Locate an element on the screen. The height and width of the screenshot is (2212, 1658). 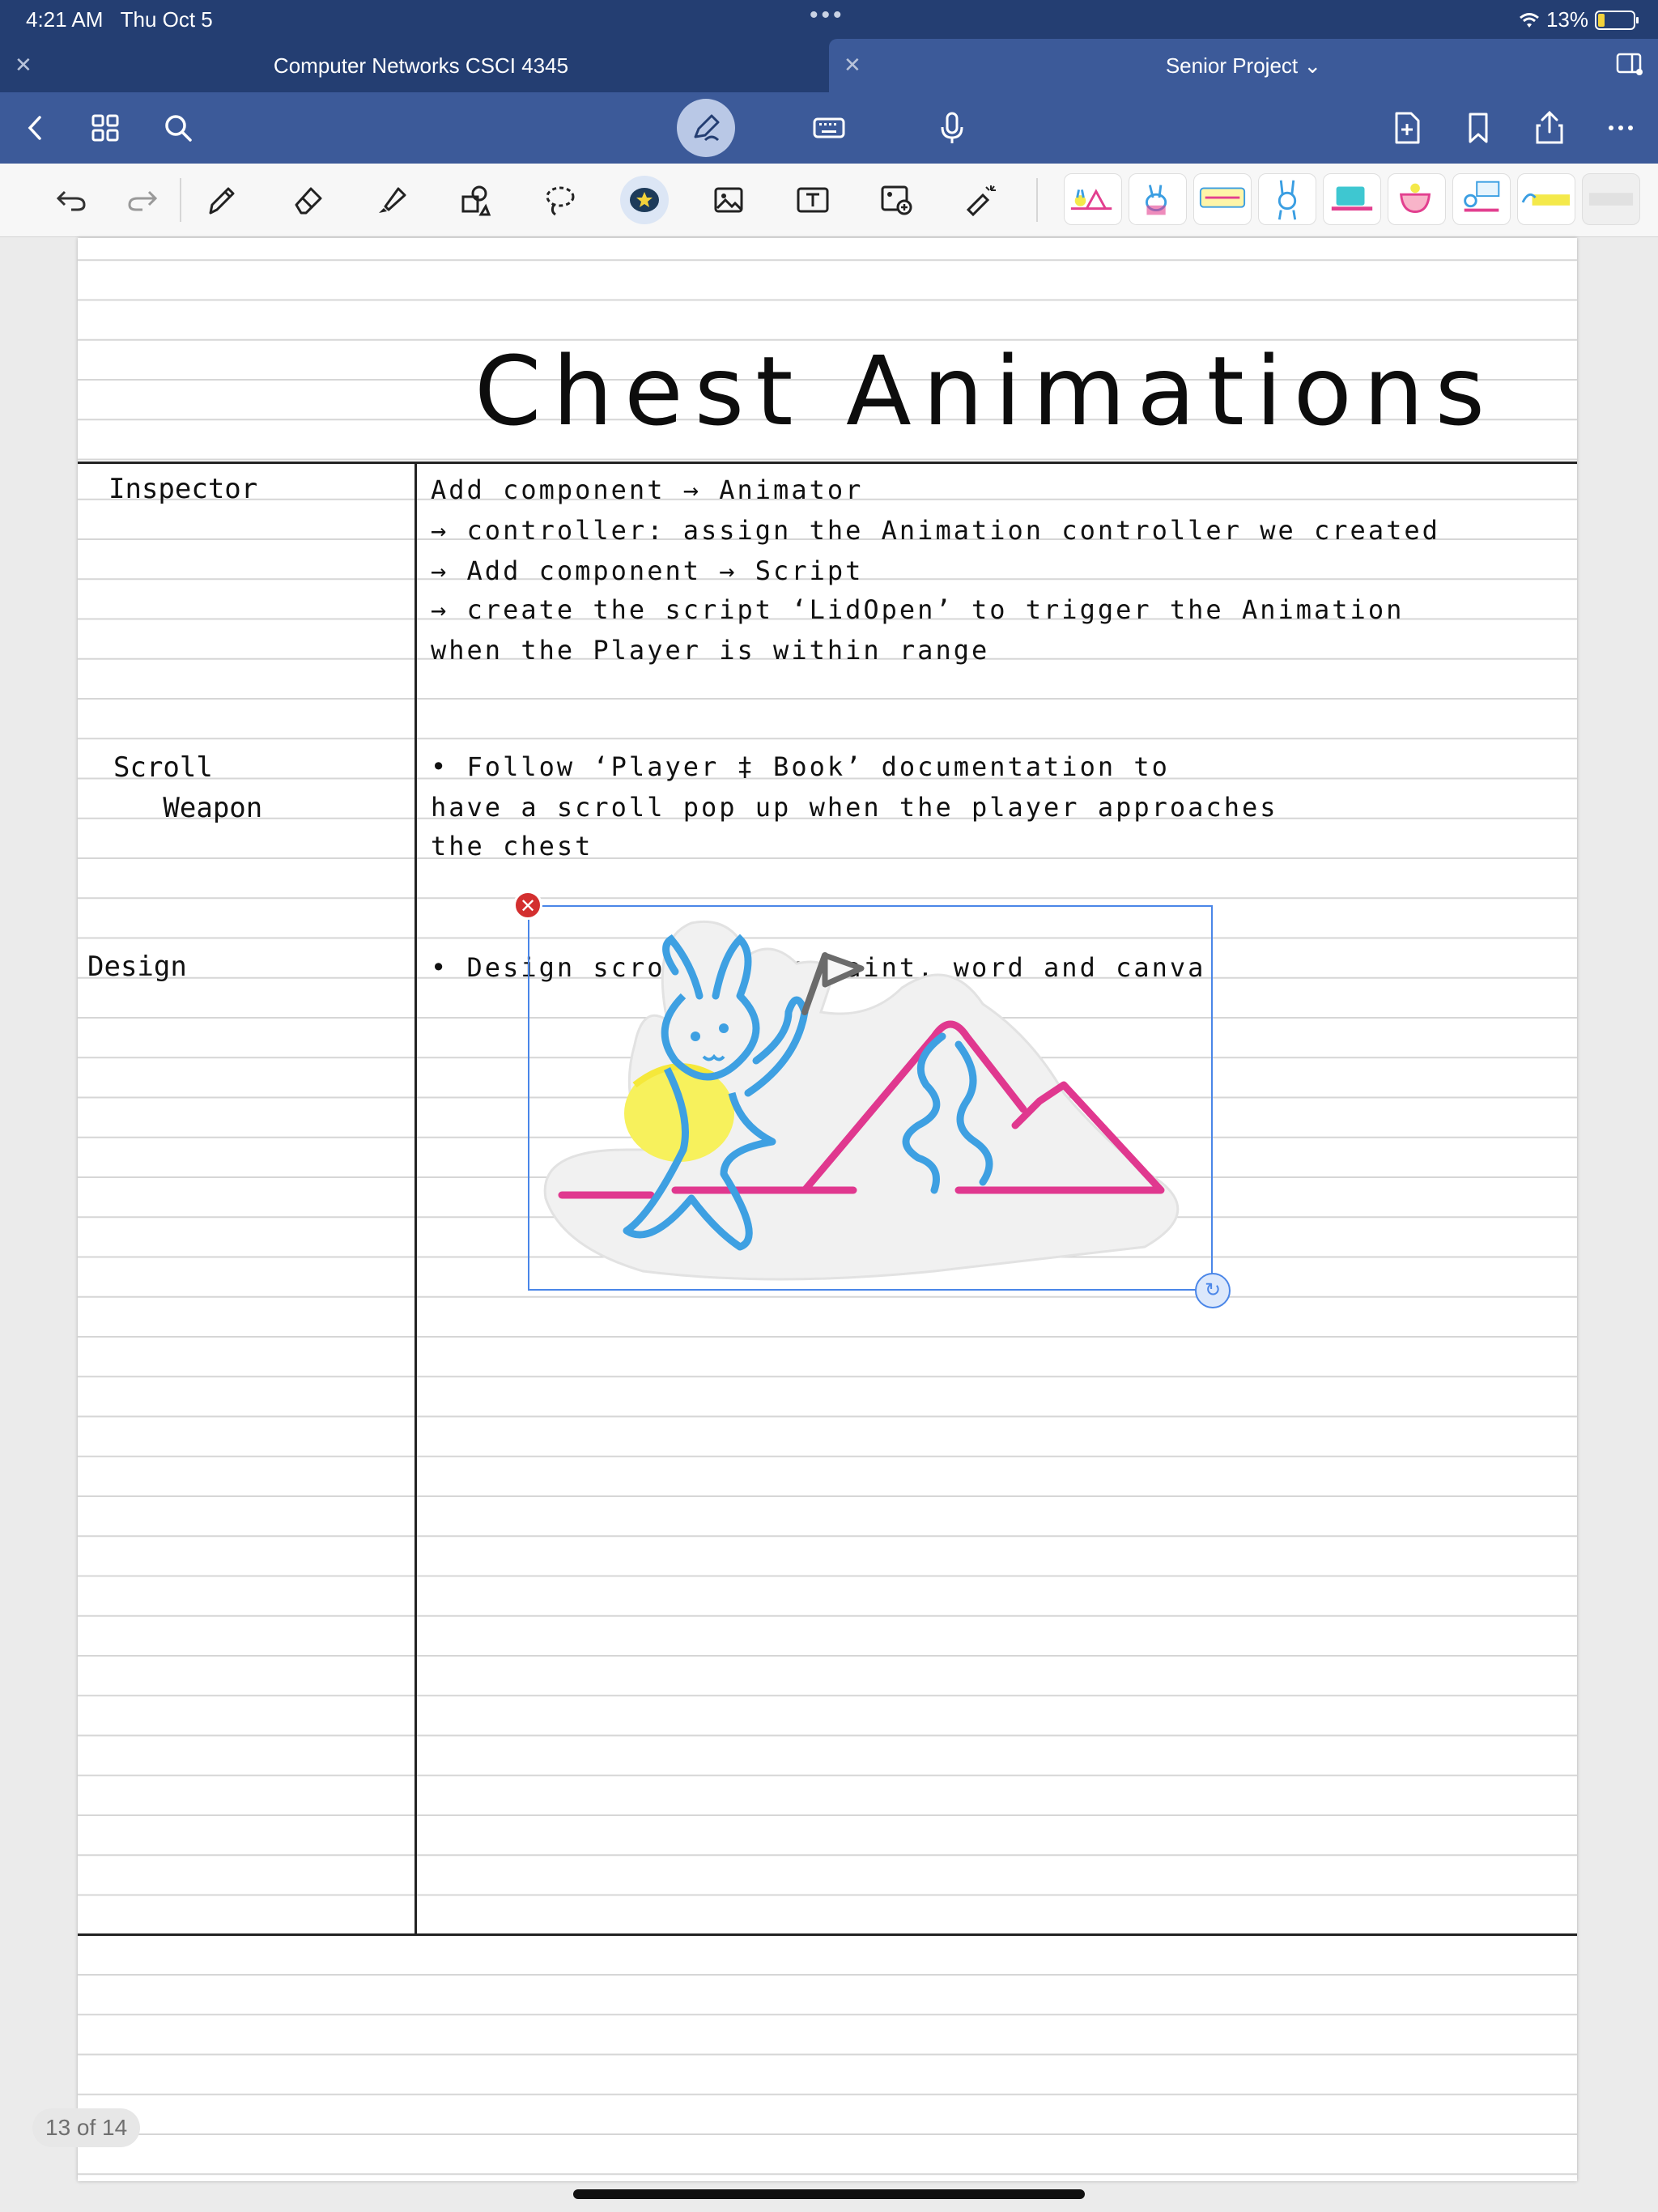
redo-icon is located at coordinates (143, 201).